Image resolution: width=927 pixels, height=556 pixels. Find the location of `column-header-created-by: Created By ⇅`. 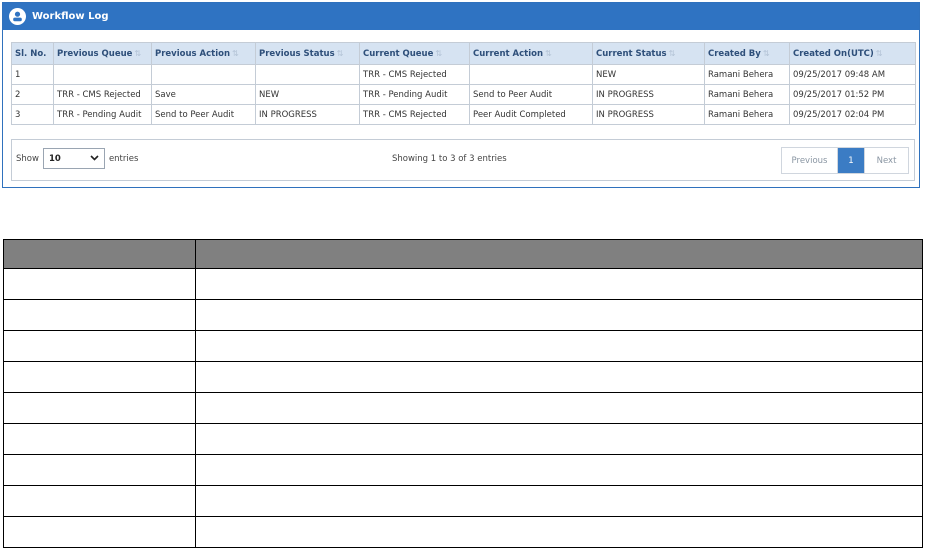

column-header-created-by: Created By ⇅ is located at coordinates (747, 53).